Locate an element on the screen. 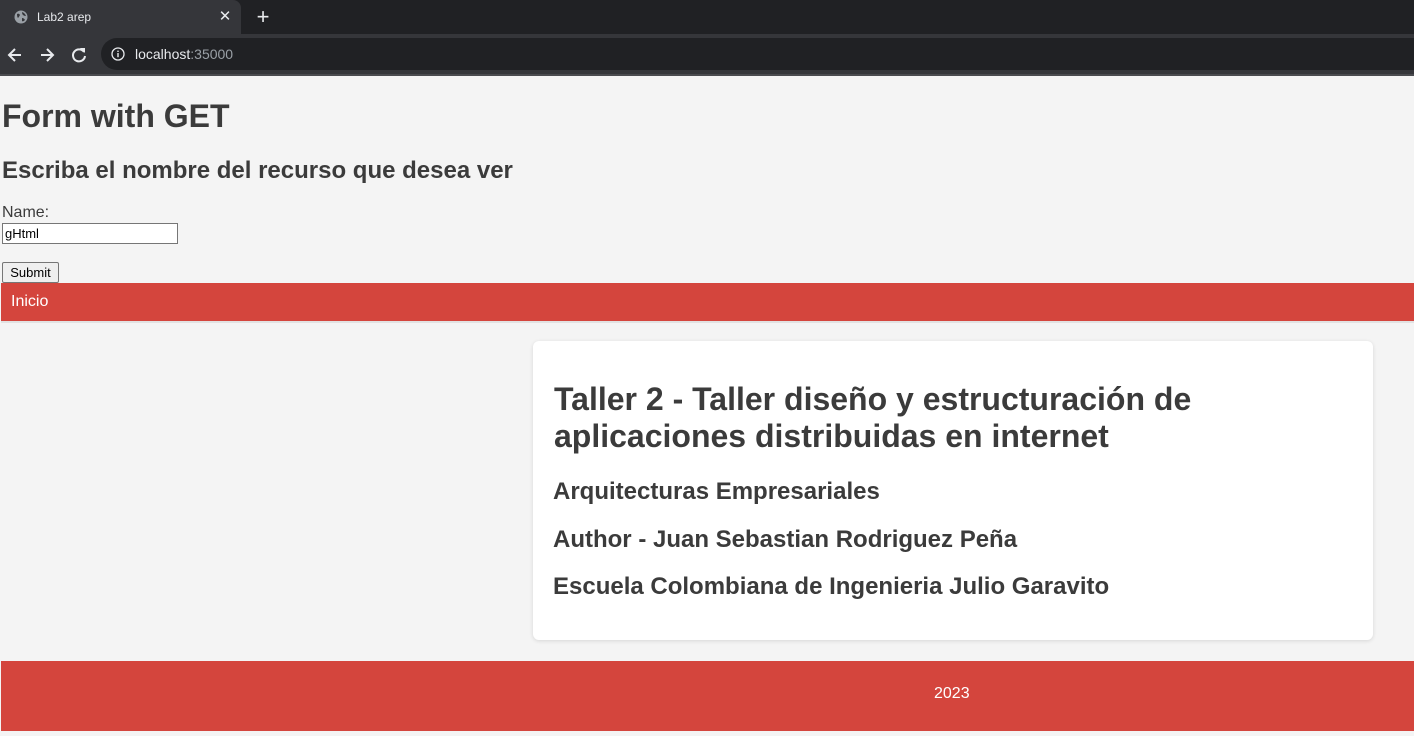  reload-icon is located at coordinates (79, 55).